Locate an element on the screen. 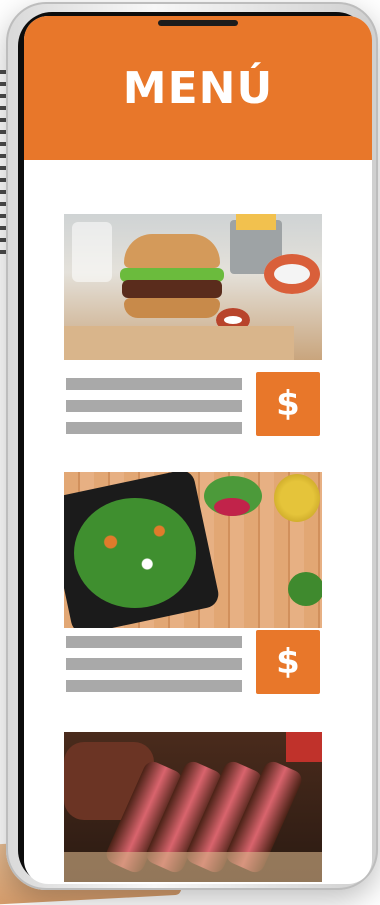 This screenshot has width=380, height=905. price-button-burger: $ is located at coordinates (288, 404).